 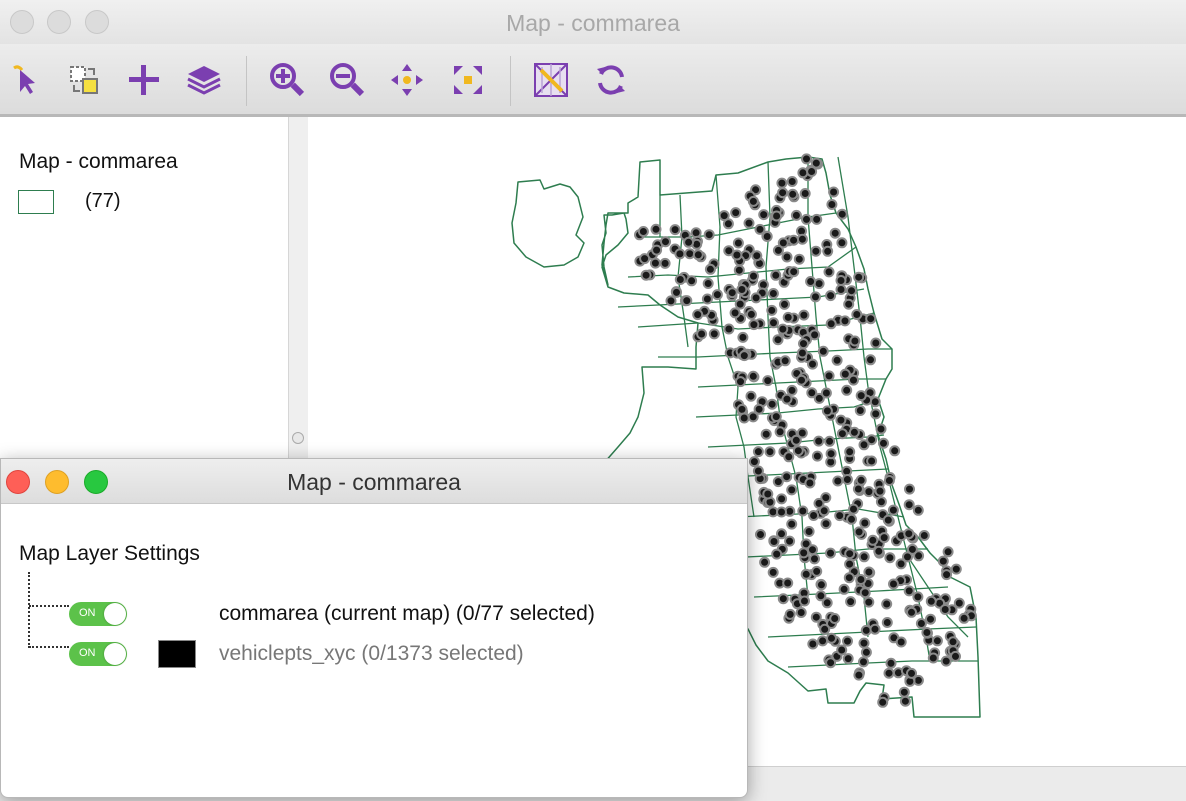 I want to click on main-titlebar: Map - commarea, so click(x=593, y=22).